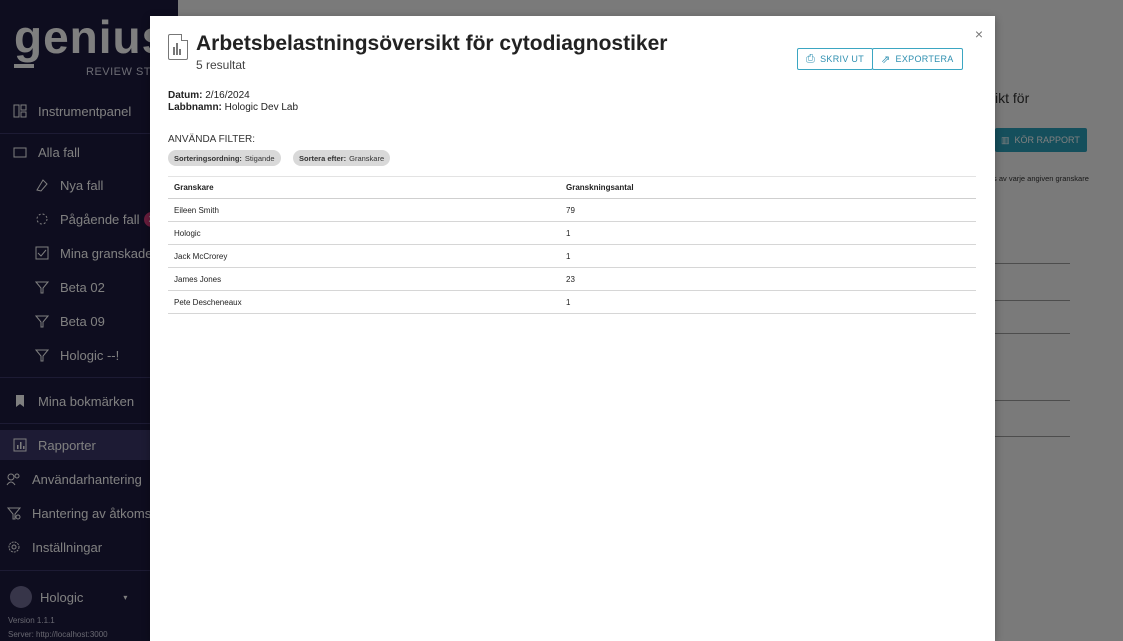 Image resolution: width=1123 pixels, height=641 pixels. I want to click on table-row: Hologic 1, so click(572, 233).